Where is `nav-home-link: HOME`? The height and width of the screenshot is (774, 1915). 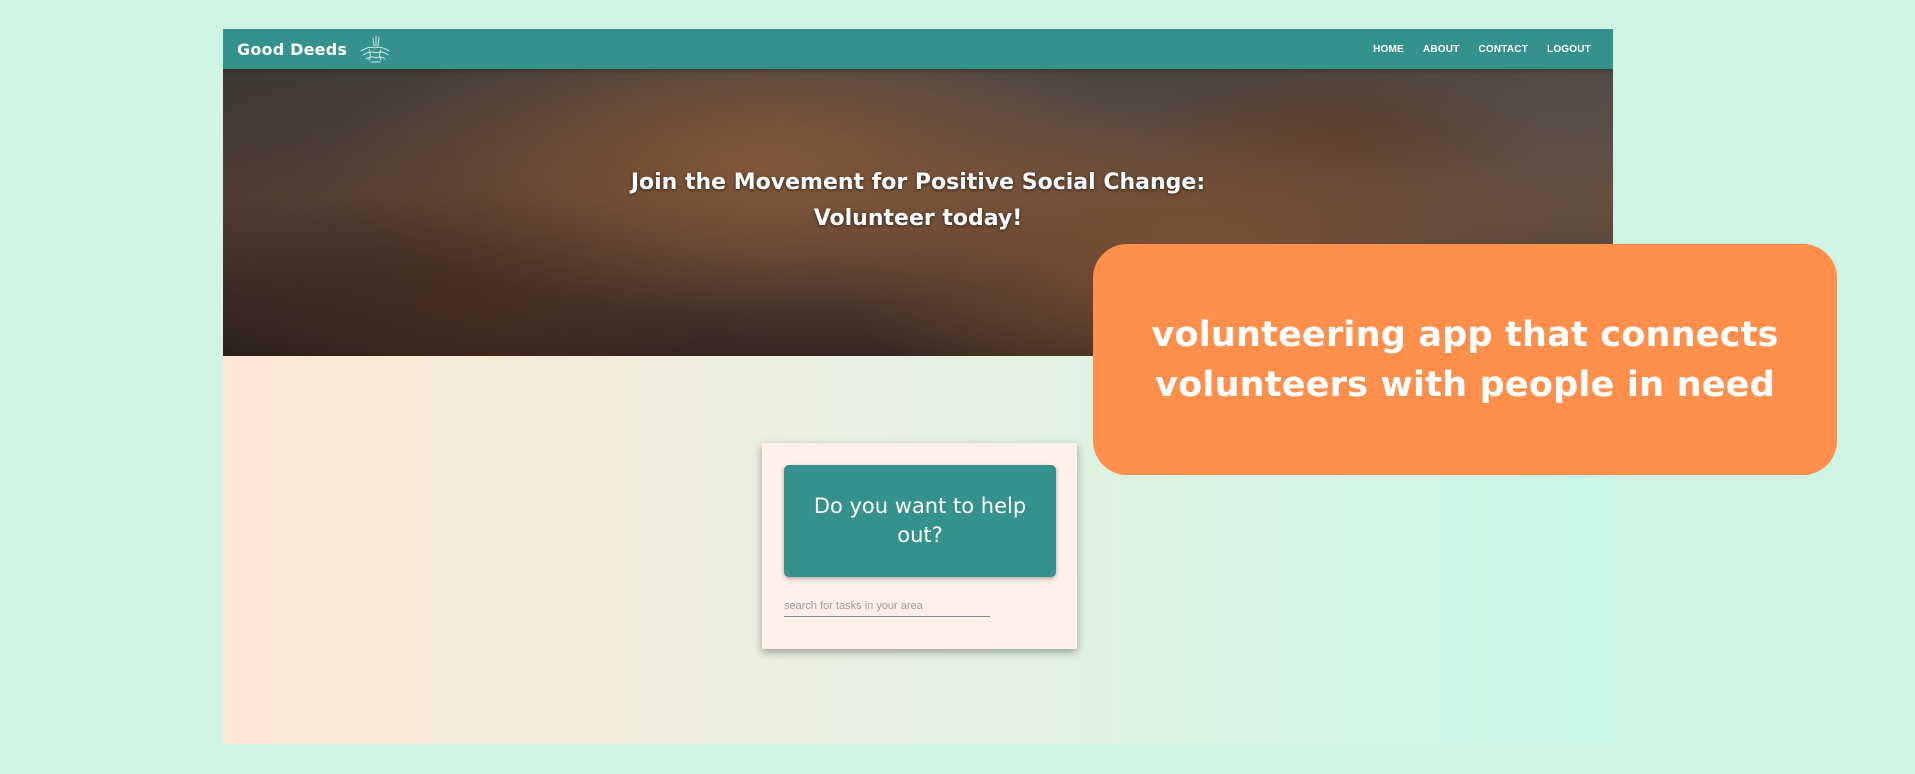
nav-home-link: HOME is located at coordinates (1388, 49).